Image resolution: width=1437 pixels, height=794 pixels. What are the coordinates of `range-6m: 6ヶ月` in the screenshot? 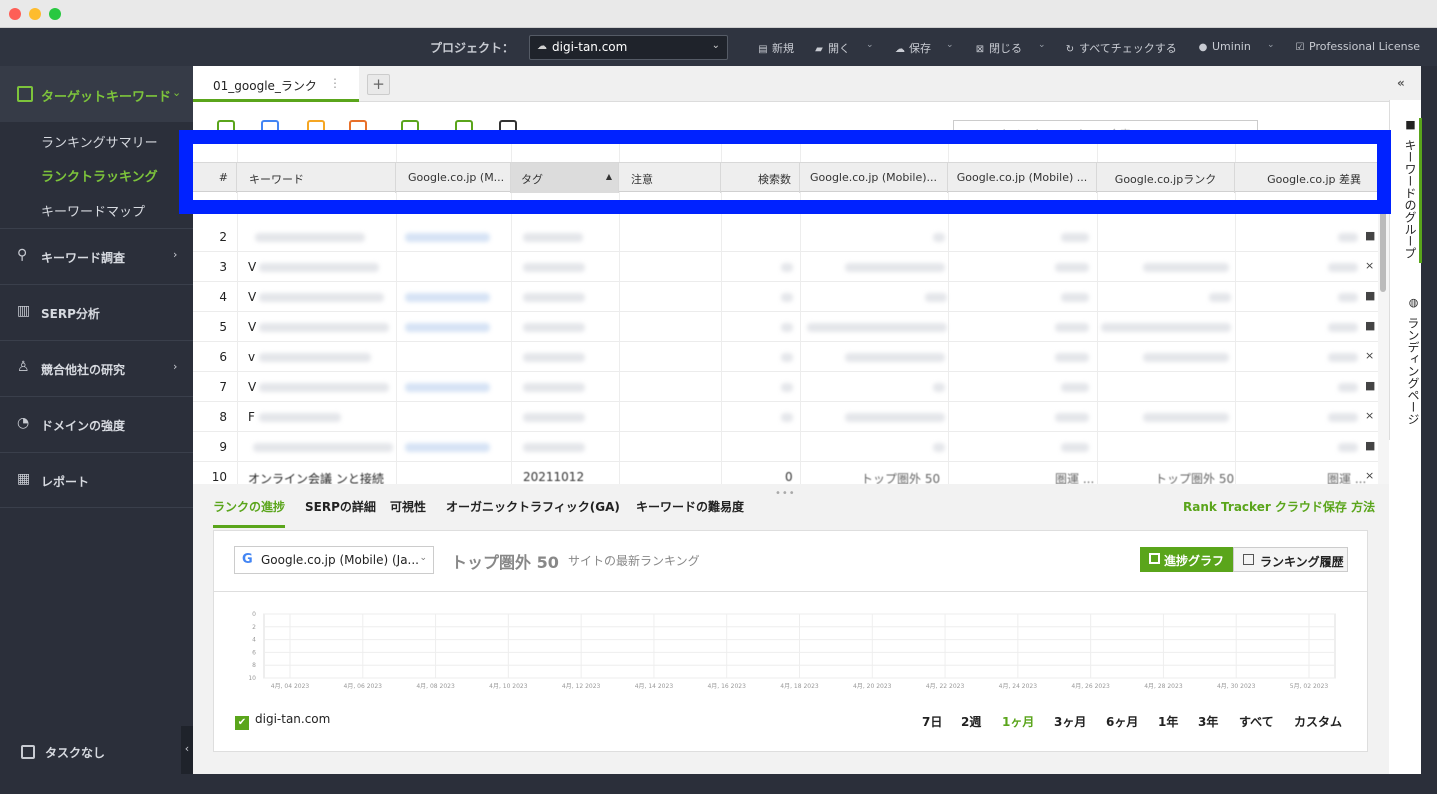 It's located at (1122, 721).